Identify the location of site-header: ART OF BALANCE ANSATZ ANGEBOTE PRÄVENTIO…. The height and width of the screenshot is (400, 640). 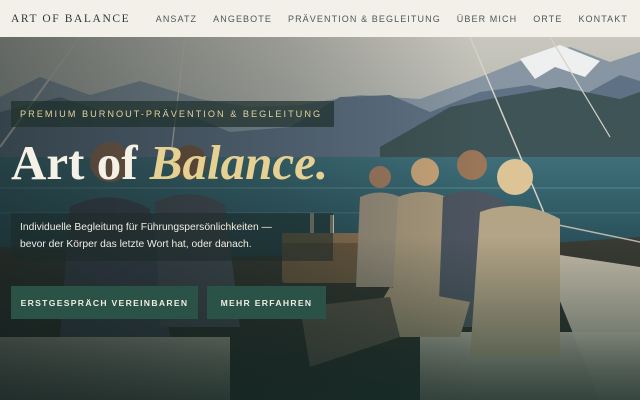
(320, 18).